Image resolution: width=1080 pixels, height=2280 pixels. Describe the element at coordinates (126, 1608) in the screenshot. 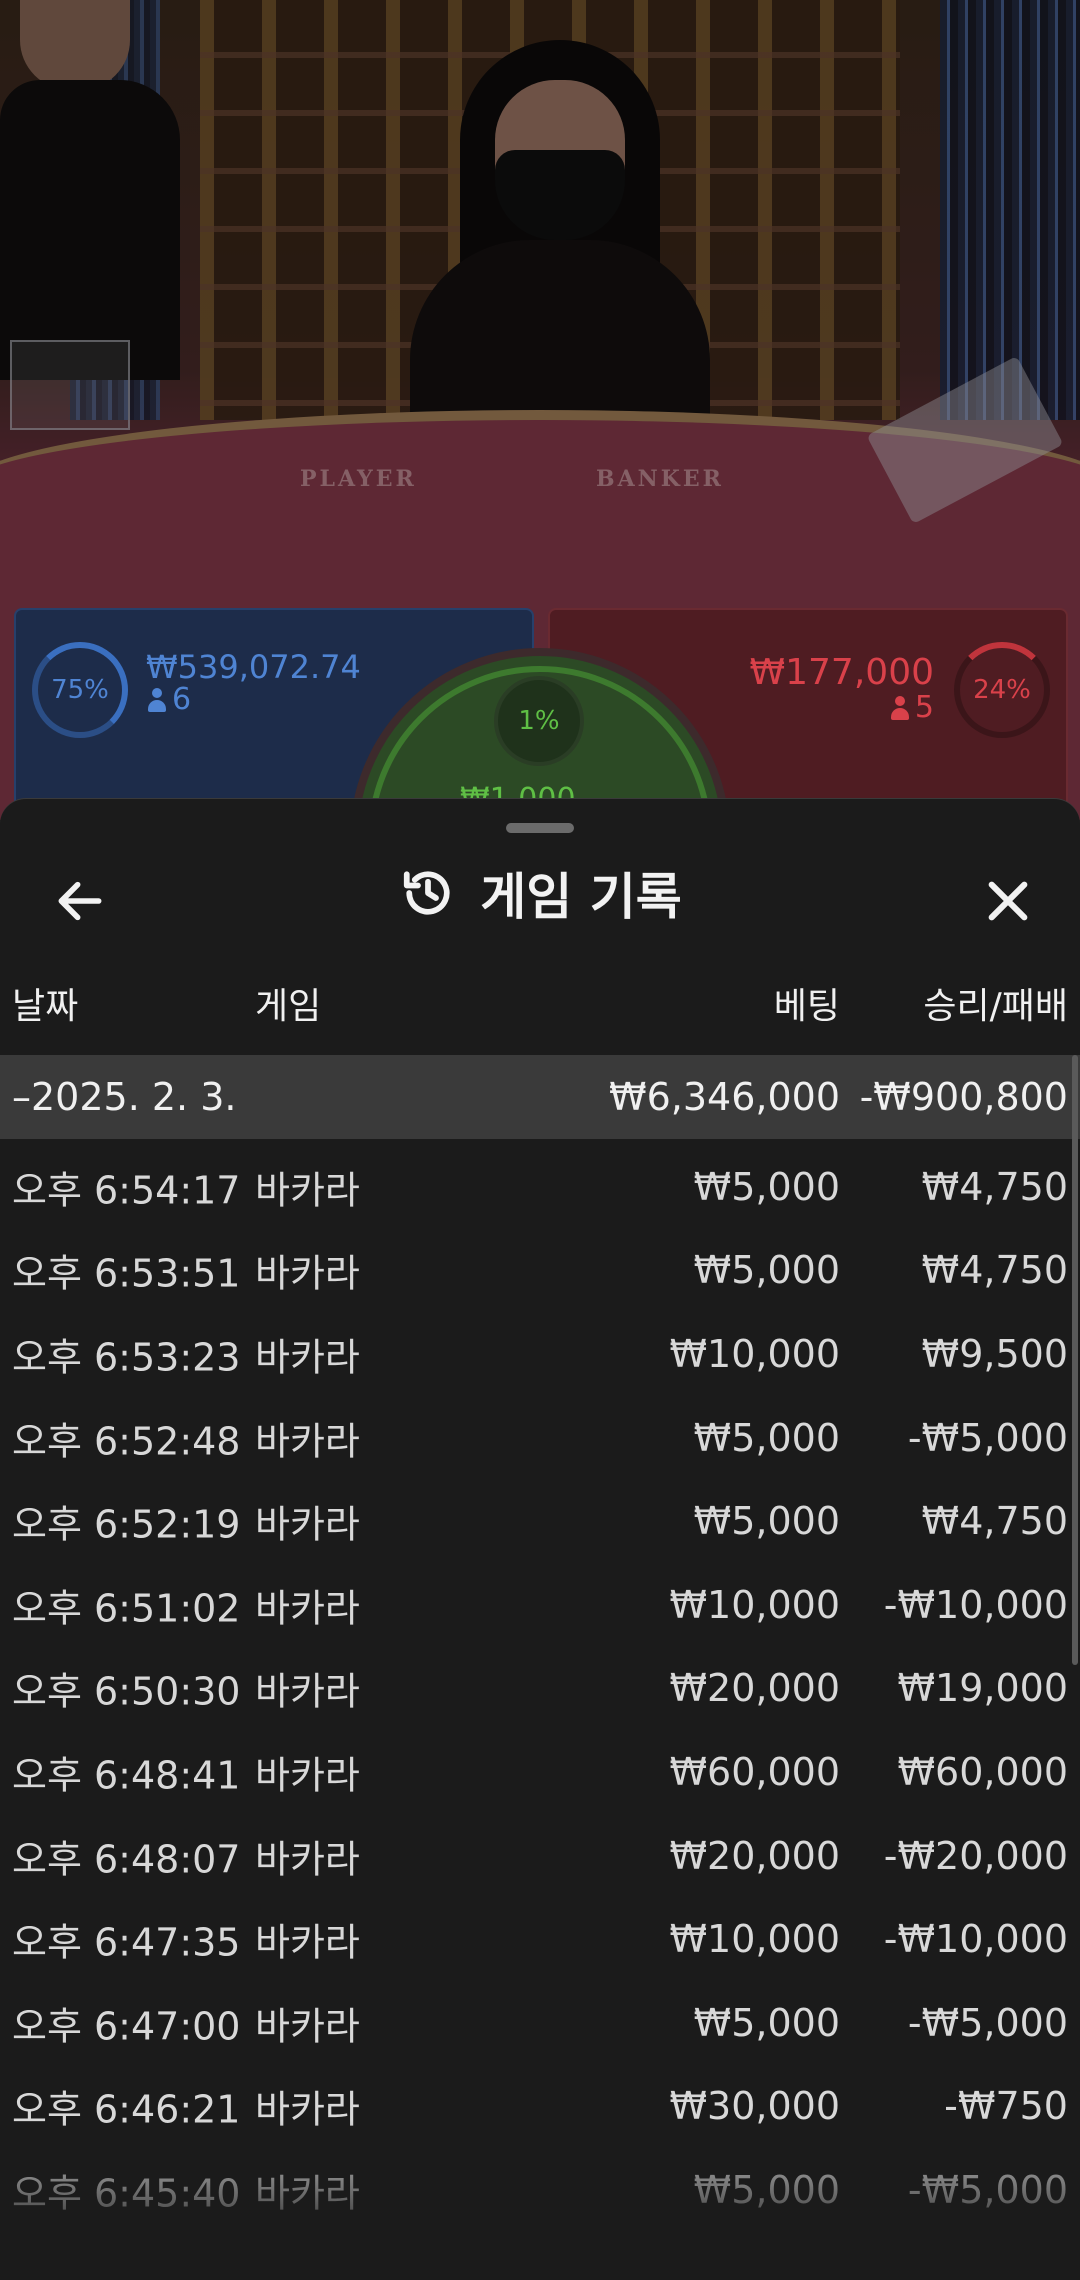

I see `row-time: 오후 6:51:02` at that location.